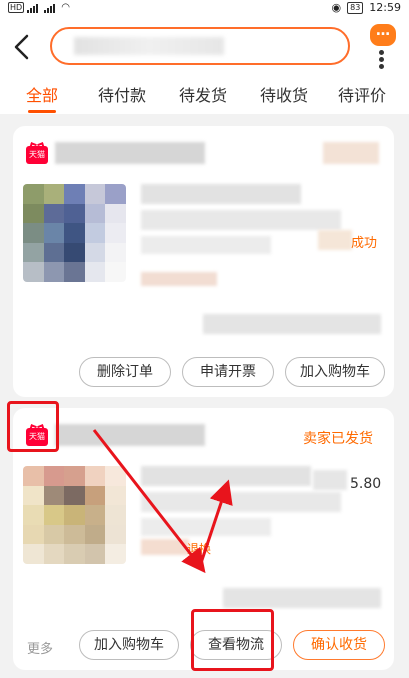  What do you see at coordinates (40, 647) in the screenshot?
I see `more-link: 更多` at bounding box center [40, 647].